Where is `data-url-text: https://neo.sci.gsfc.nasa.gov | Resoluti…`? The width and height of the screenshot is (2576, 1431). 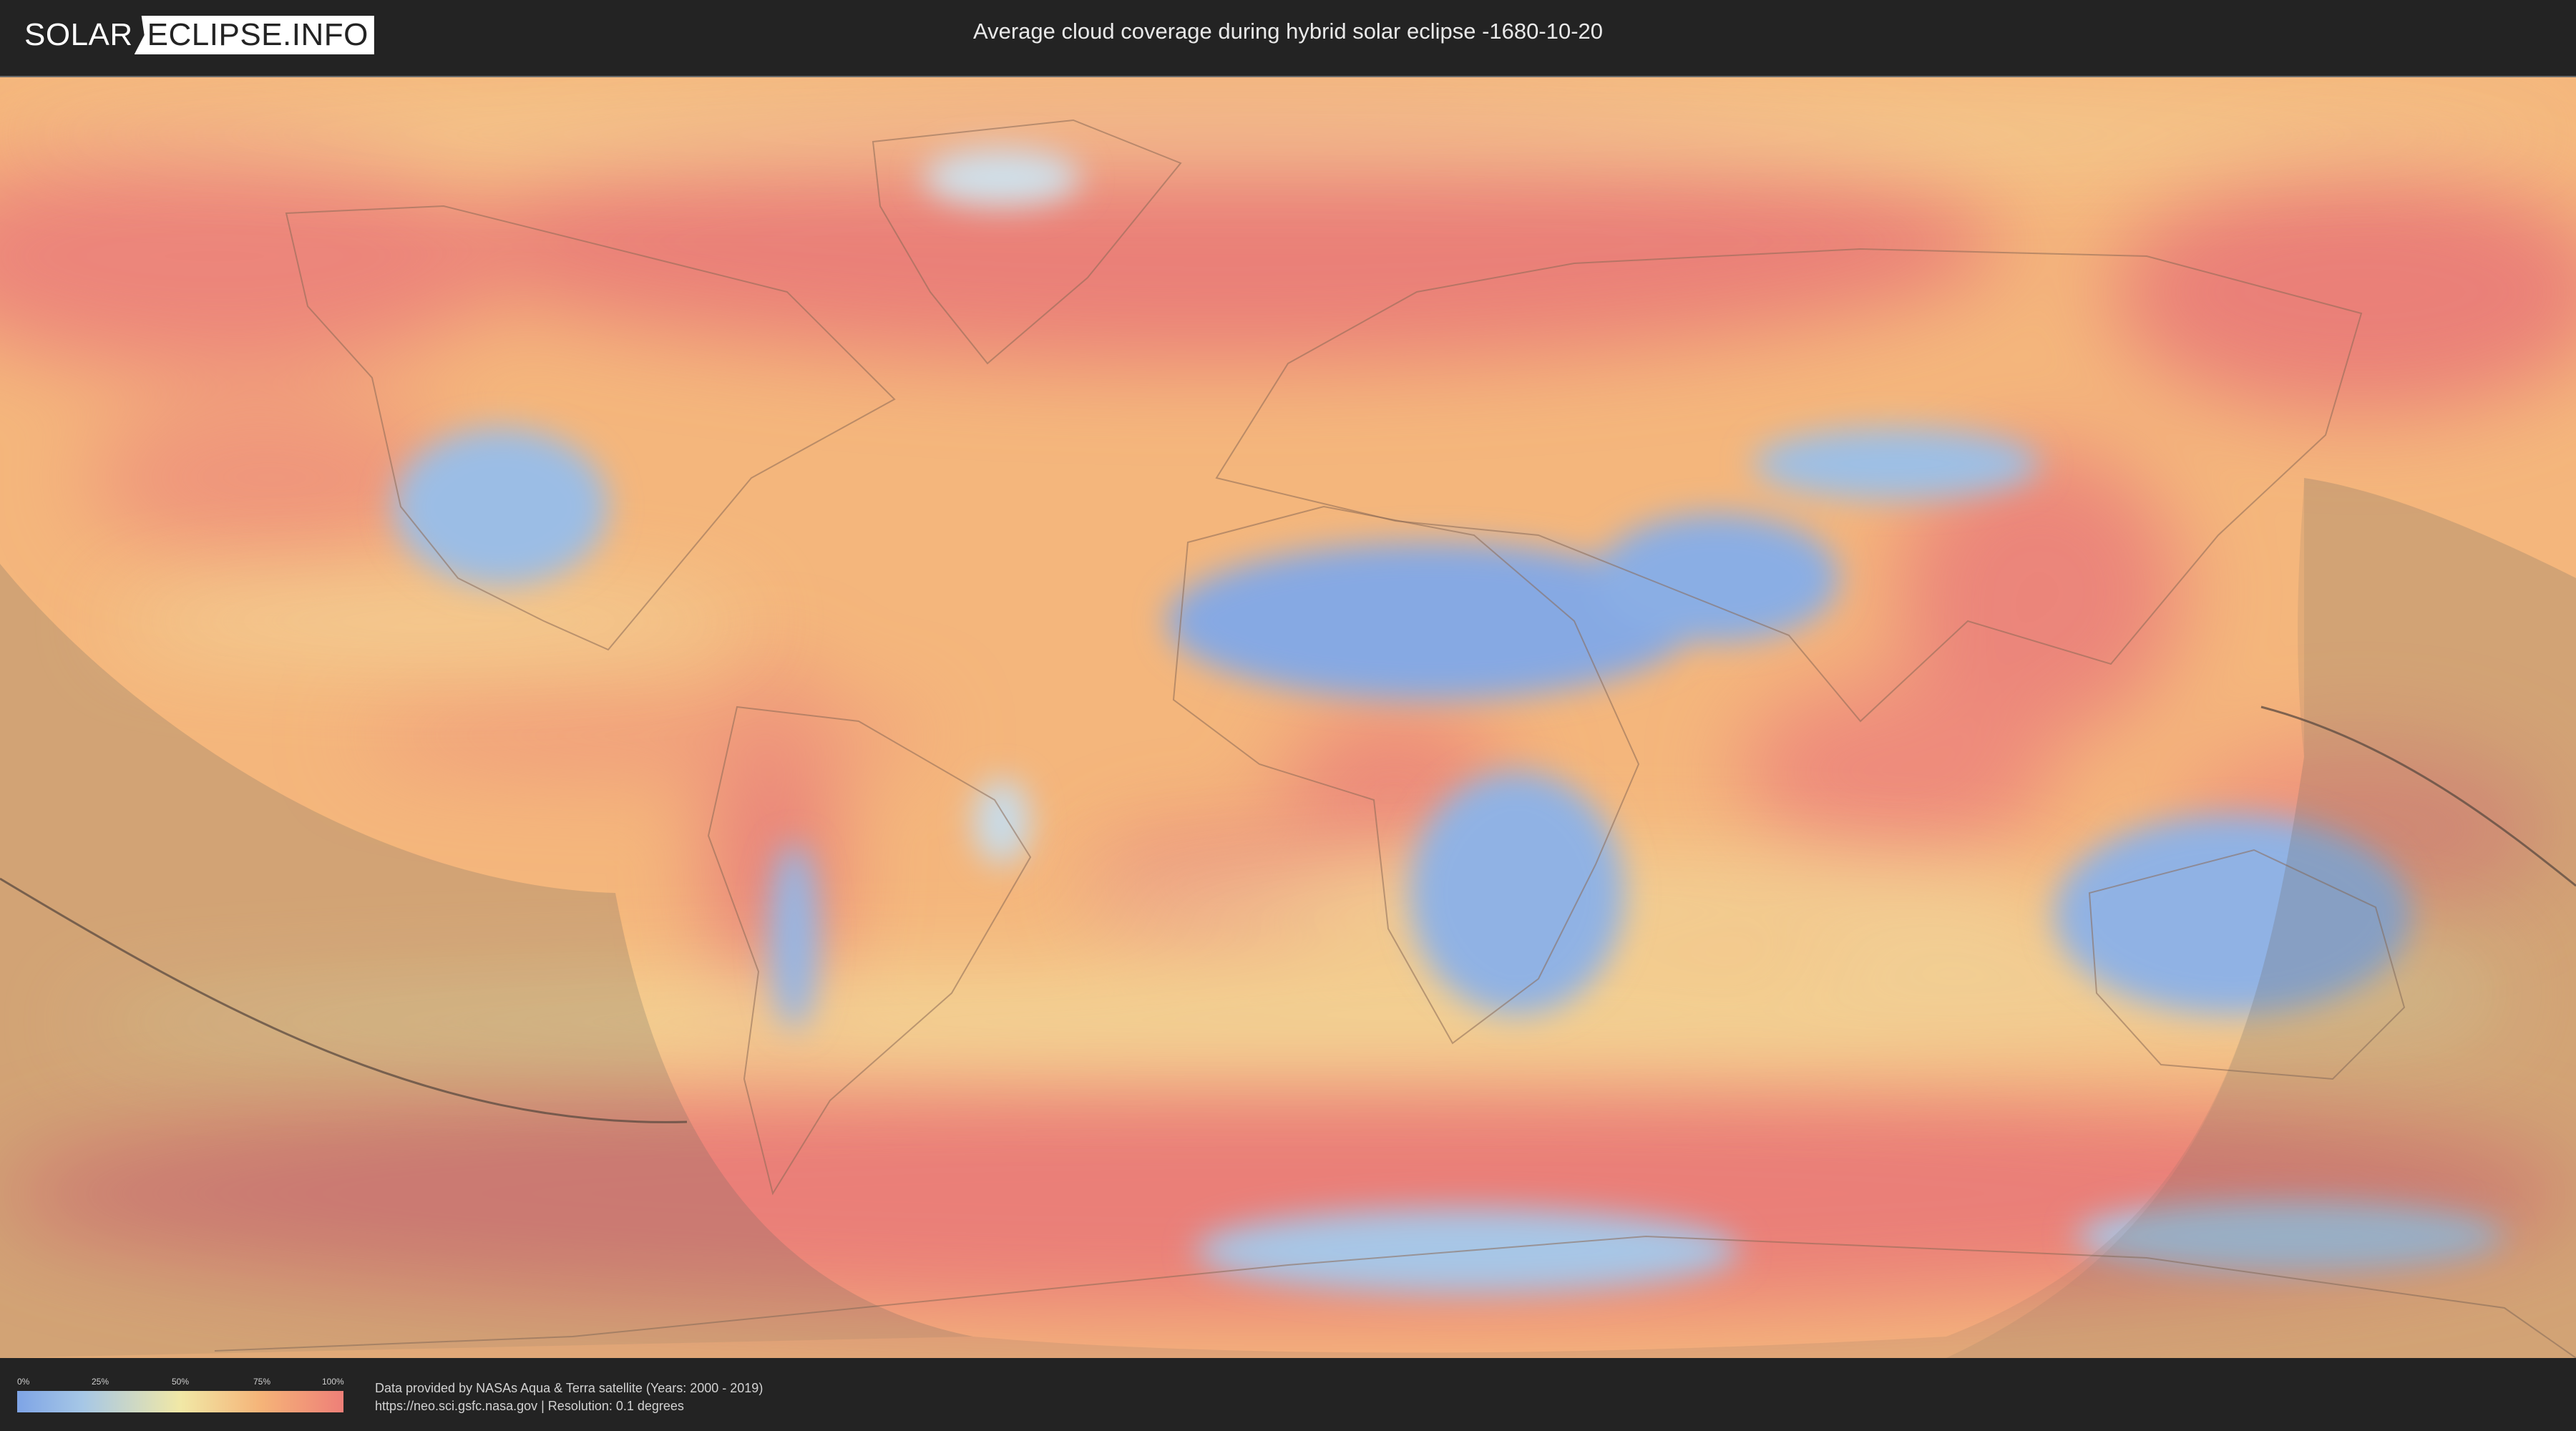
data-url-text: https://neo.sci.gsfc.nasa.gov | Resoluti… is located at coordinates (569, 1406).